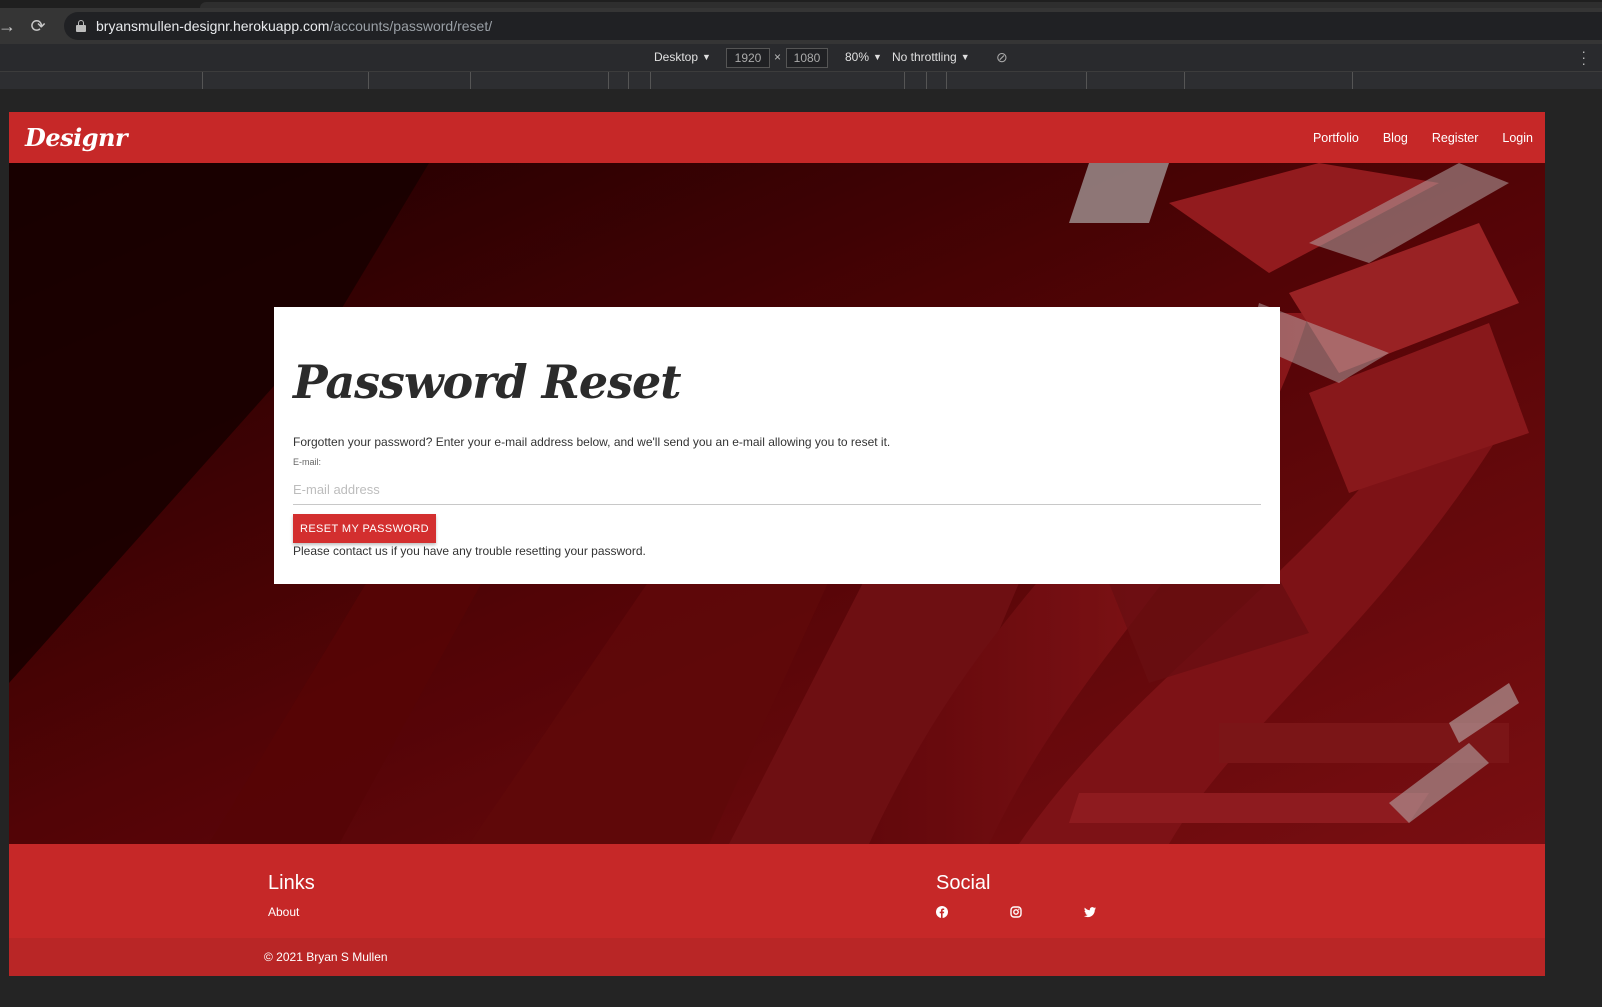 The height and width of the screenshot is (1007, 1602). I want to click on twitter-icon, so click(1090, 911).